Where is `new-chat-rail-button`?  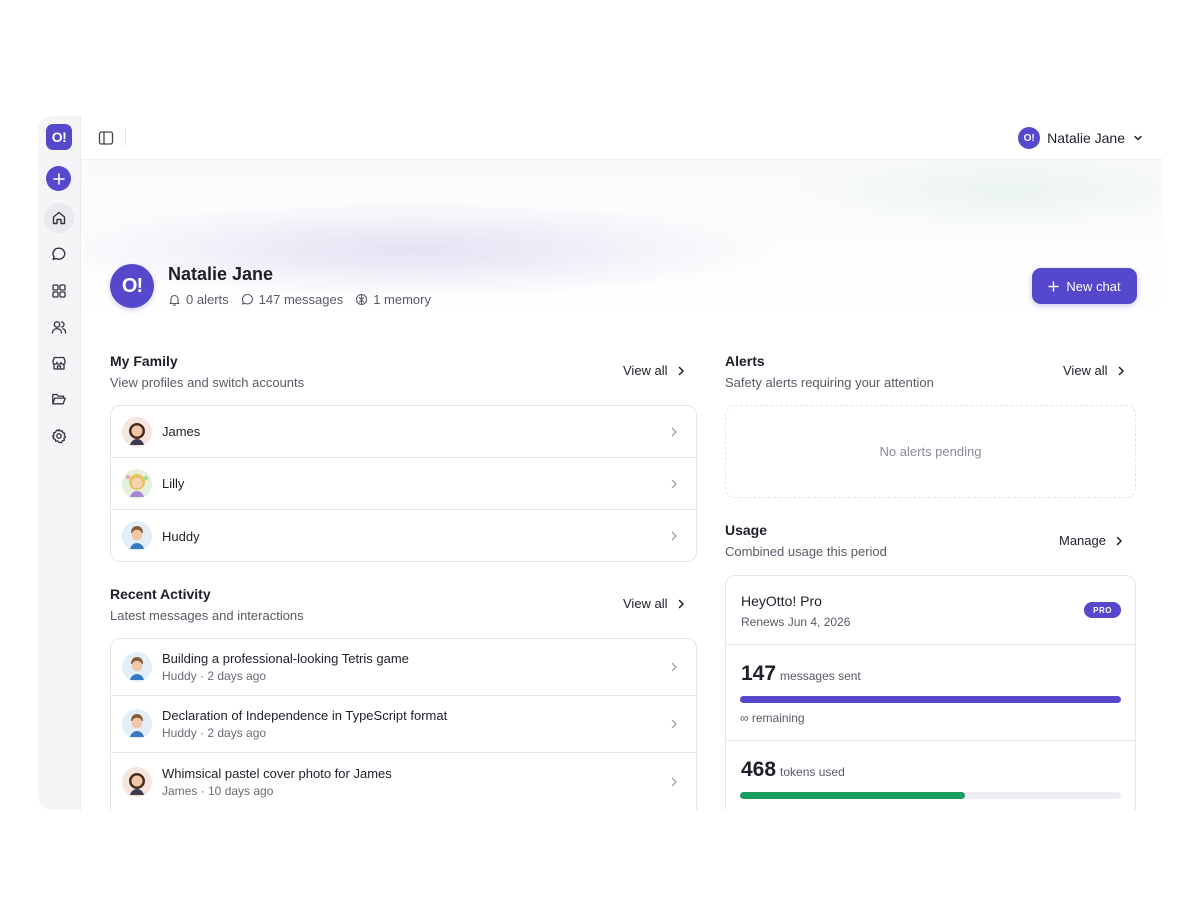
new-chat-rail-button is located at coordinates (58, 178).